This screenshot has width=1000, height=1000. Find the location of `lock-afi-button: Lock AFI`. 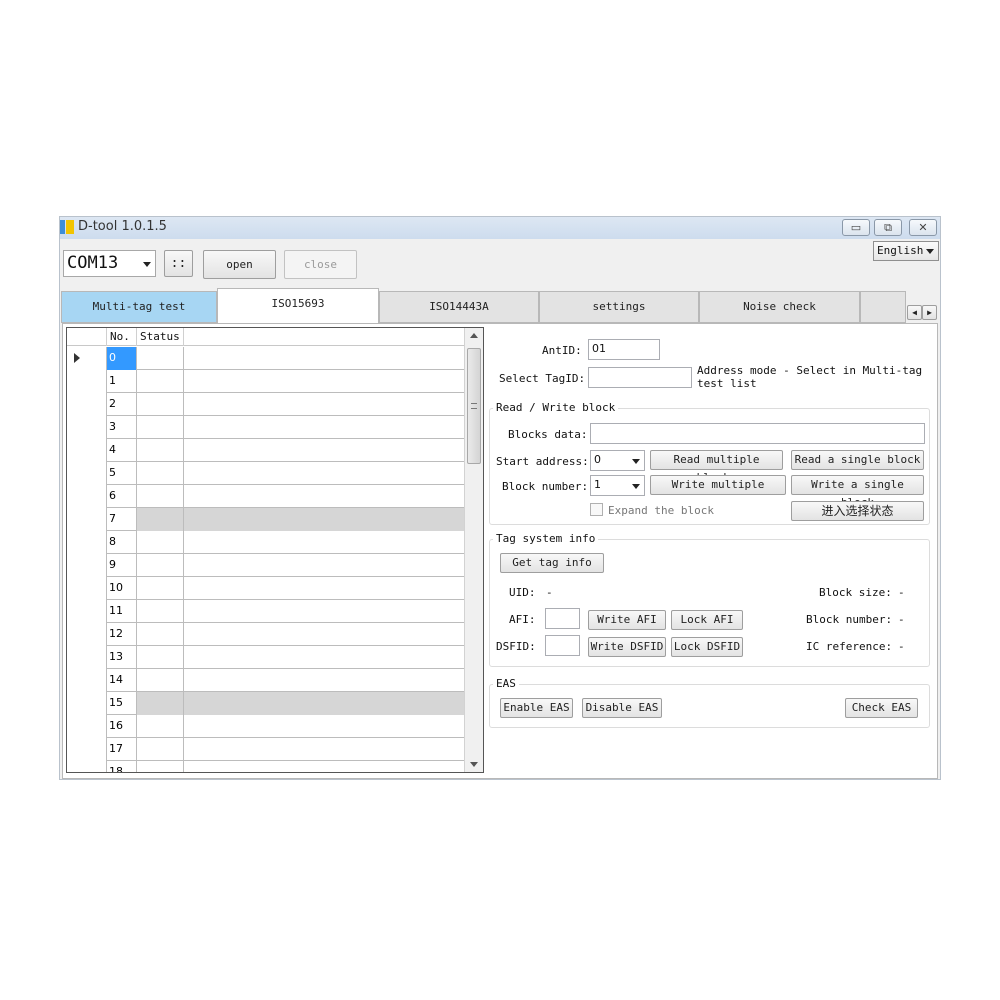

lock-afi-button: Lock AFI is located at coordinates (707, 620).